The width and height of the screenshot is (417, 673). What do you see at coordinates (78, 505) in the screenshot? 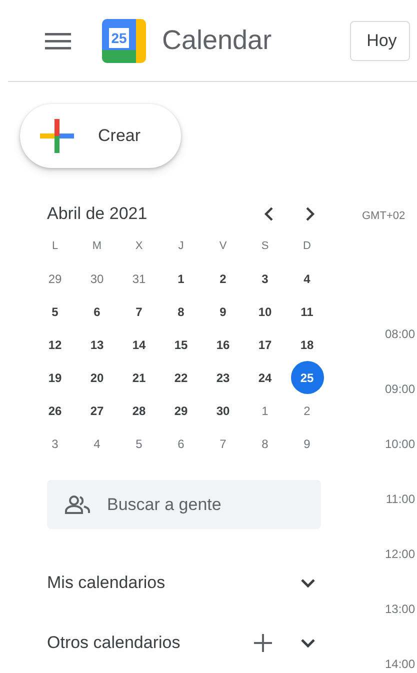
I see `people-icon` at bounding box center [78, 505].